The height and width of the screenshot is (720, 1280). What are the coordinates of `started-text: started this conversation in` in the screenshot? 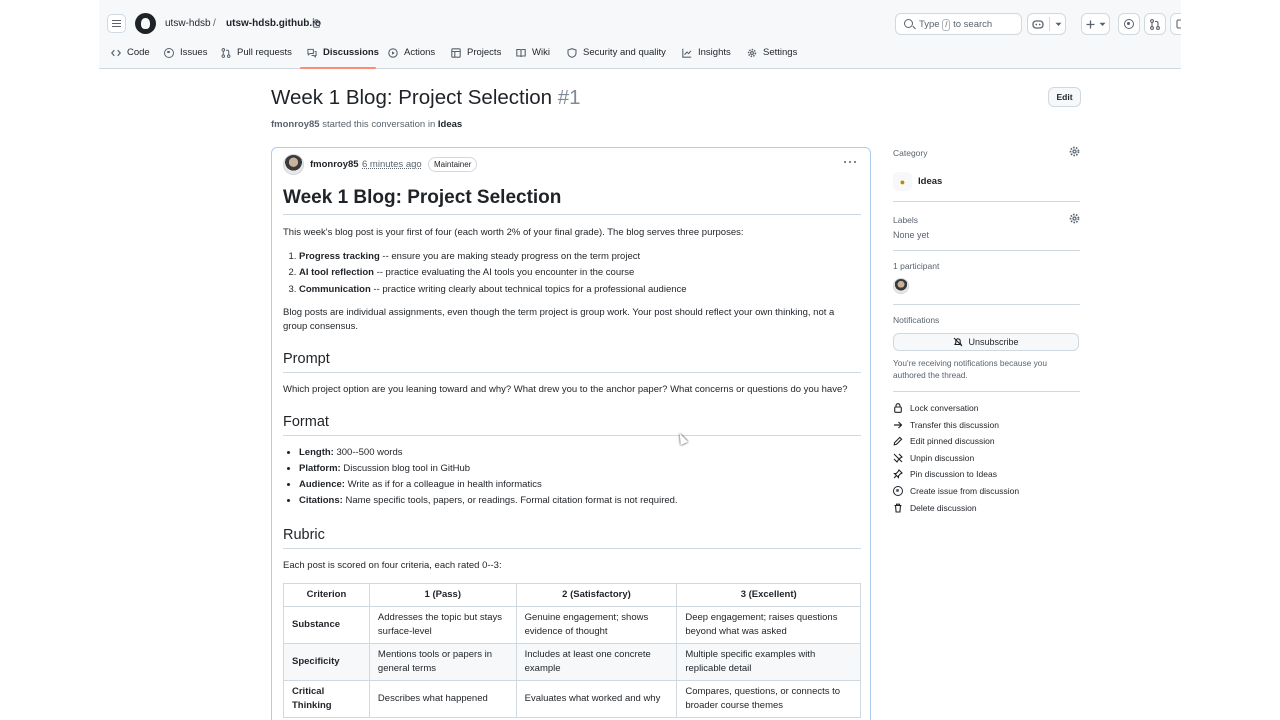 It's located at (379, 124).